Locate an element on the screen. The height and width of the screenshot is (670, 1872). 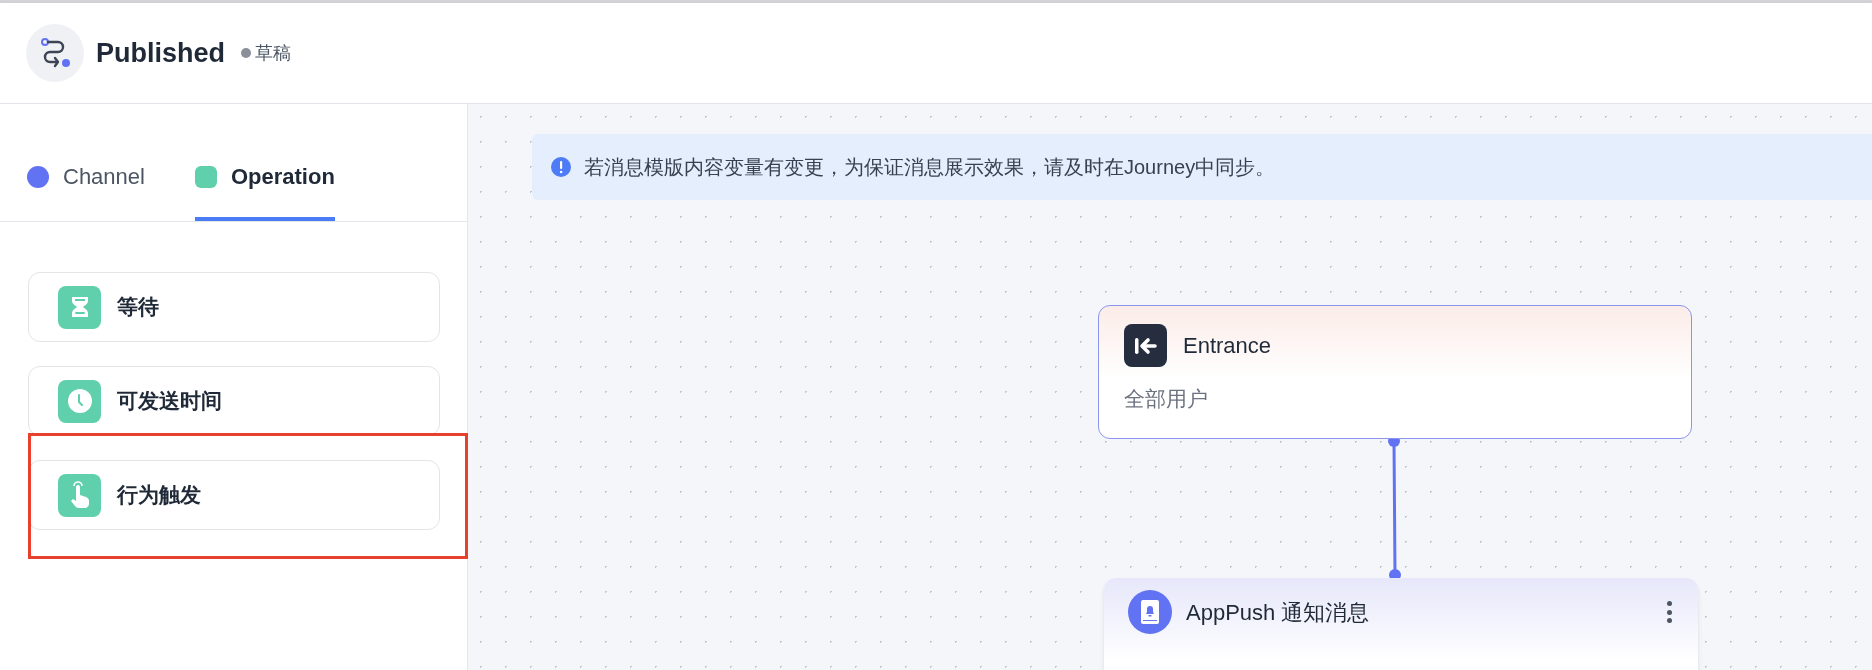
sidebar-tab: Channel is located at coordinates (86, 190).